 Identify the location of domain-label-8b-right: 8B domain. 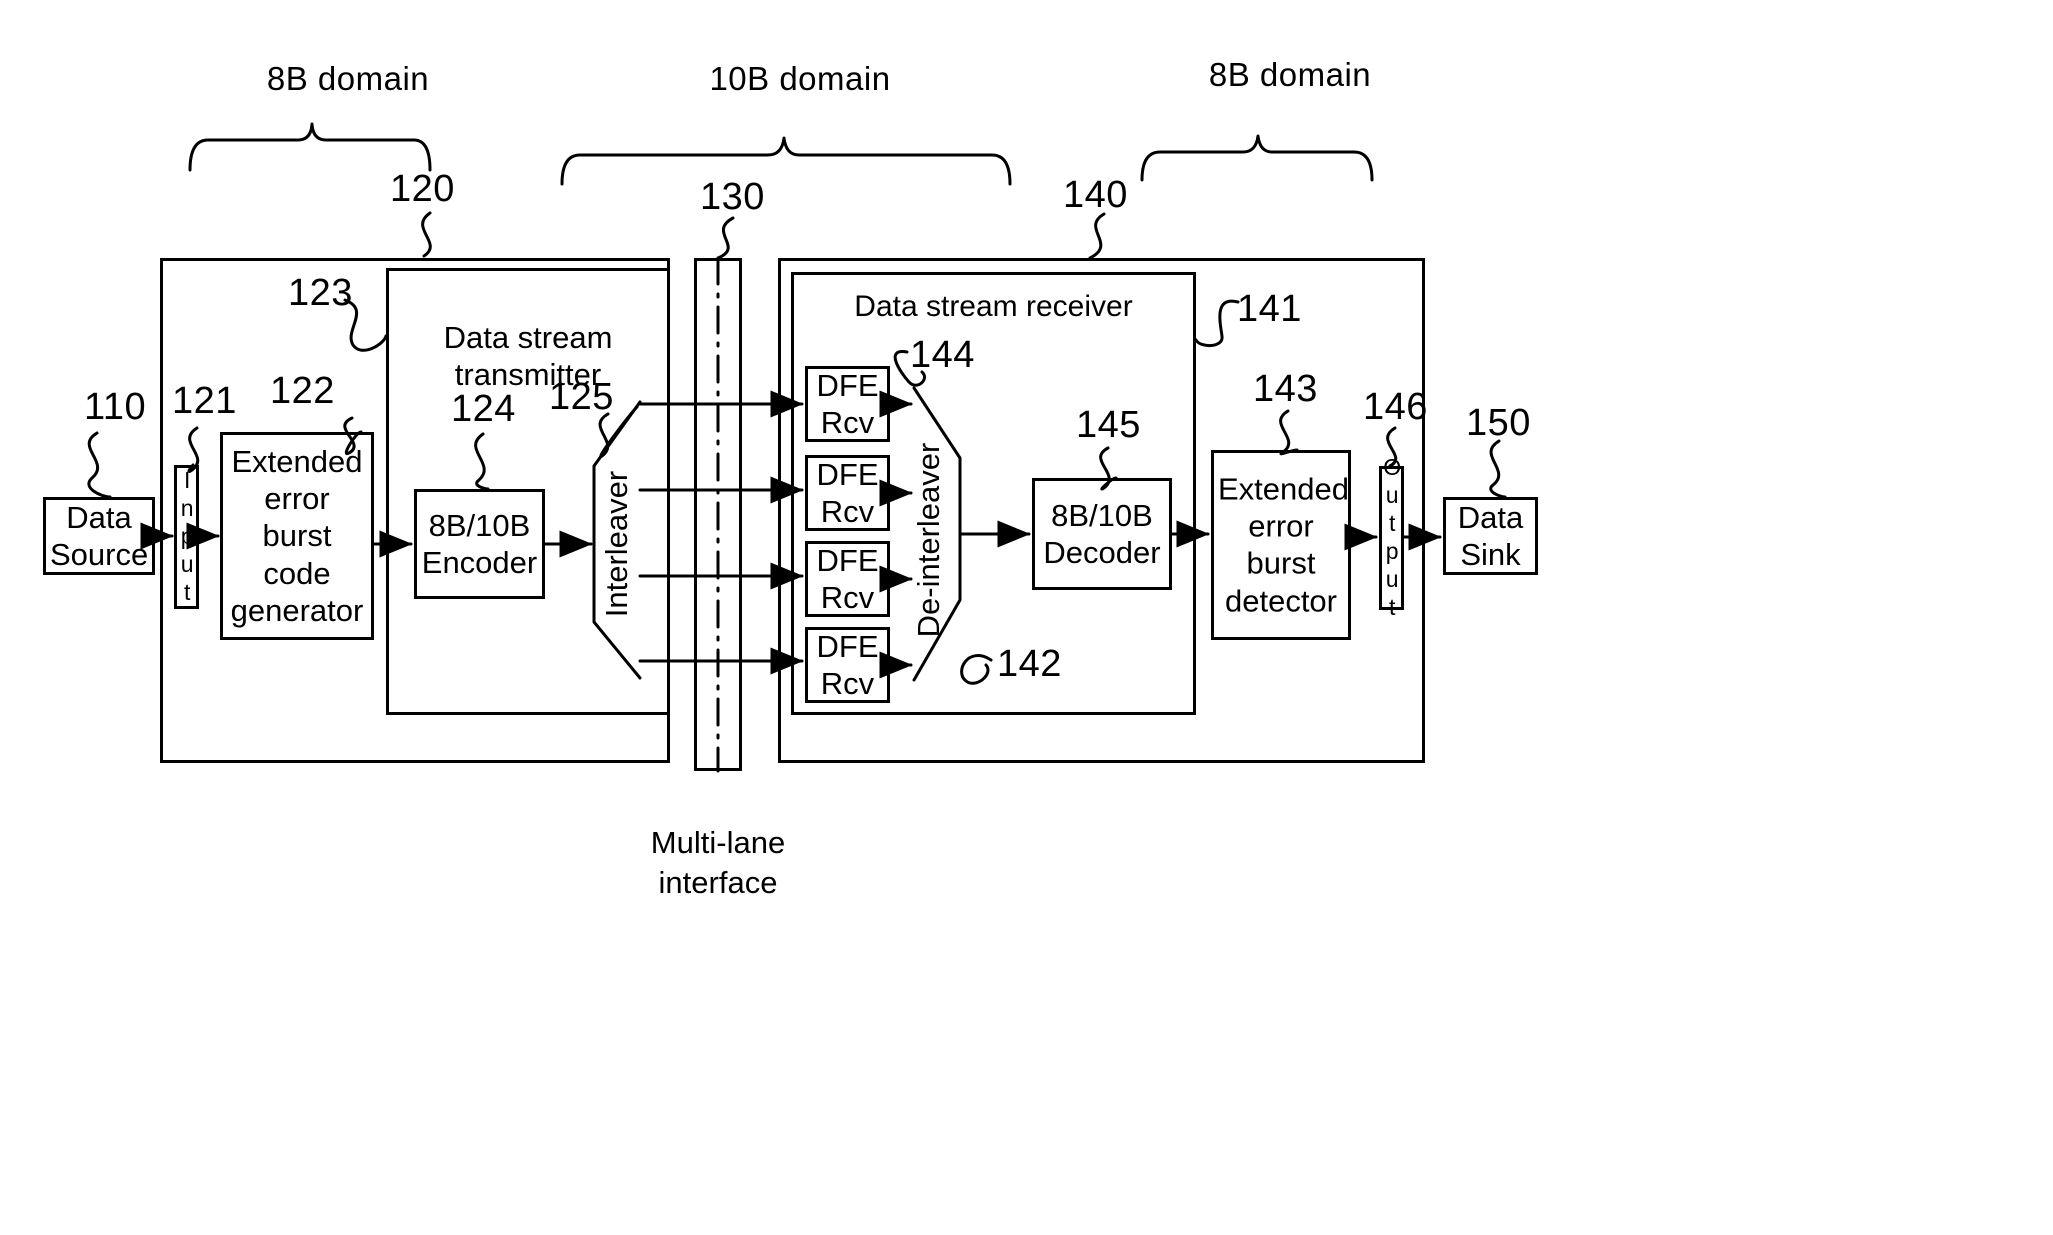
(1290, 74).